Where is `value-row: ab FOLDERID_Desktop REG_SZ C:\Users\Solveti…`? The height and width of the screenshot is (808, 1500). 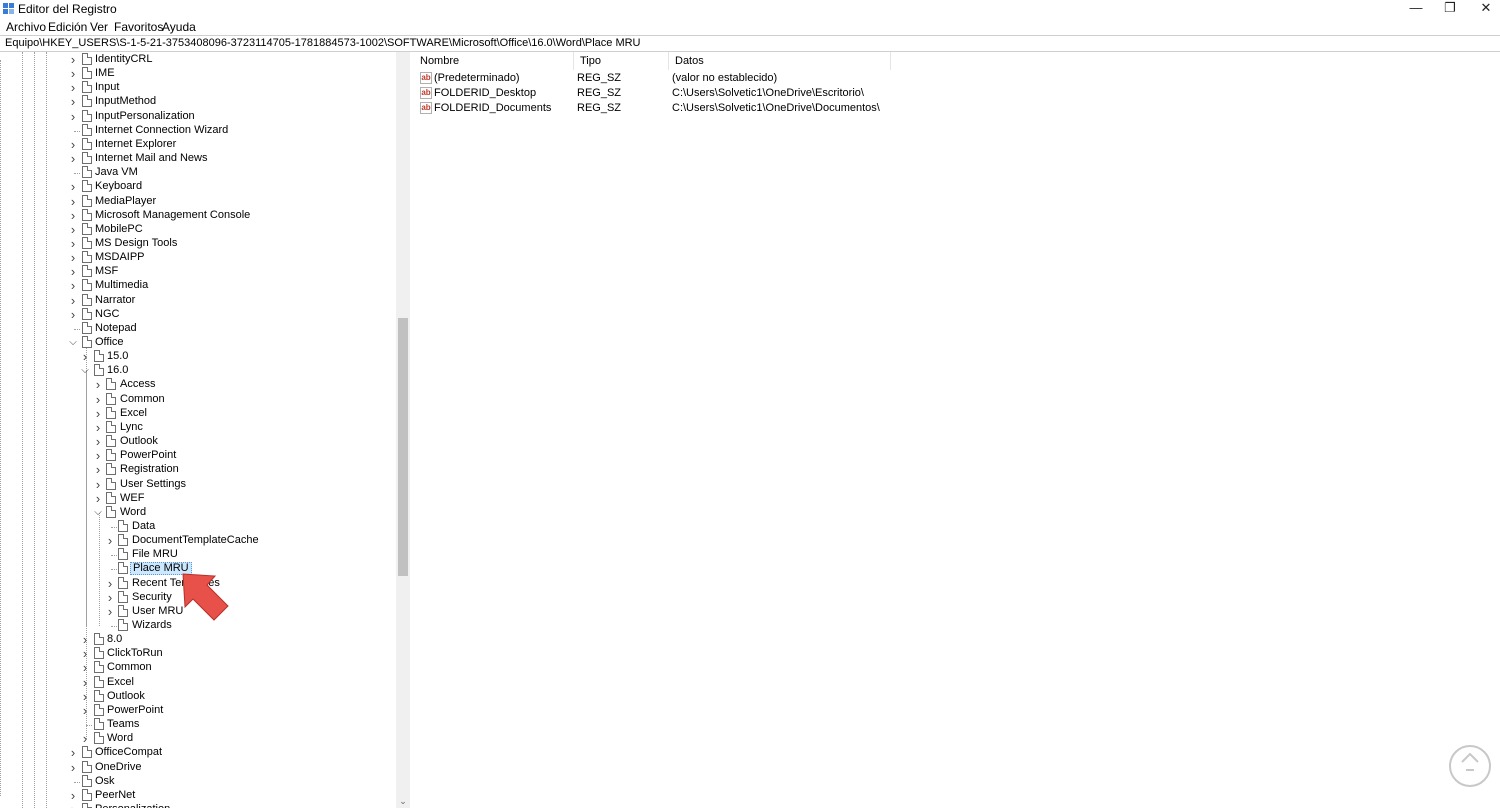
value-row: ab FOLDERID_Desktop REG_SZ C:\Users\Solveti… is located at coordinates (914, 93).